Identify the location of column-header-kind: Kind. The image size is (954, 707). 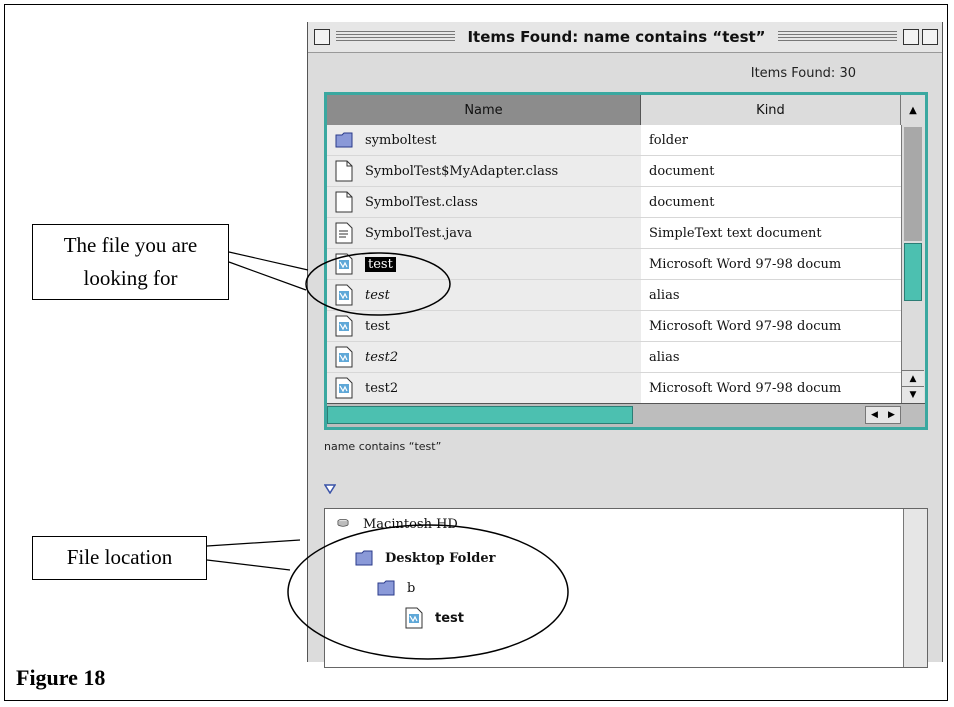
(771, 110).